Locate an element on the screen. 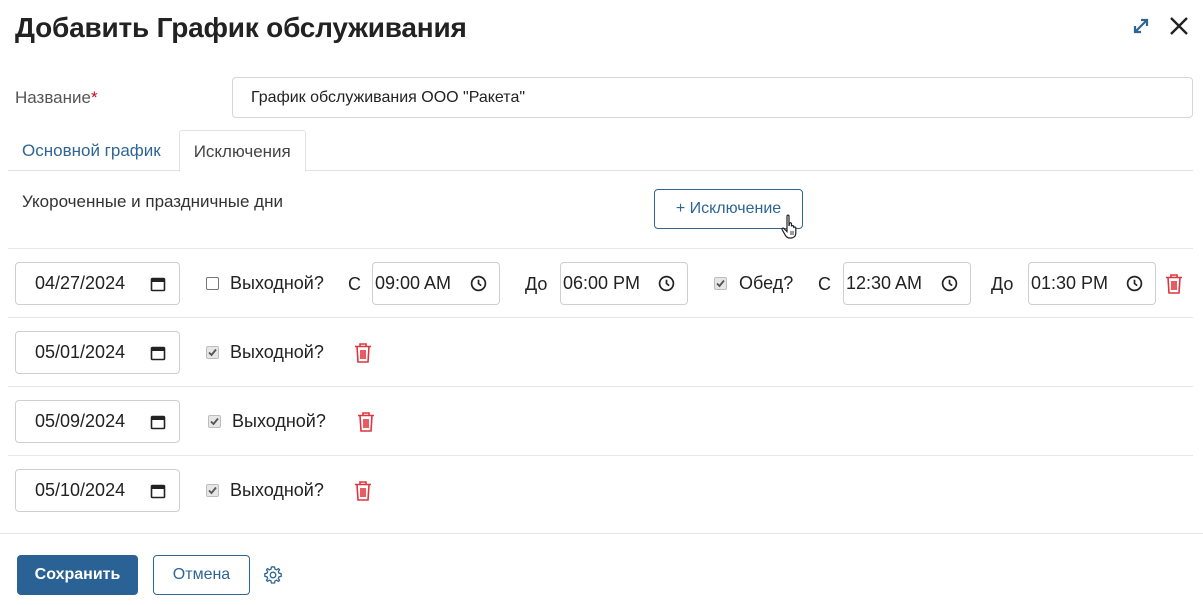  save-button: Сохранить is located at coordinates (77, 575).